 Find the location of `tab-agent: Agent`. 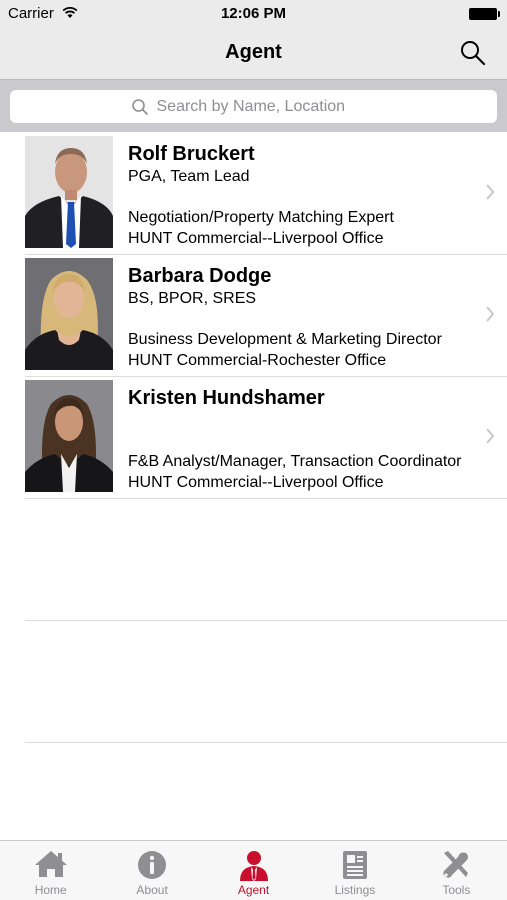

tab-agent: Agent is located at coordinates (253, 870).